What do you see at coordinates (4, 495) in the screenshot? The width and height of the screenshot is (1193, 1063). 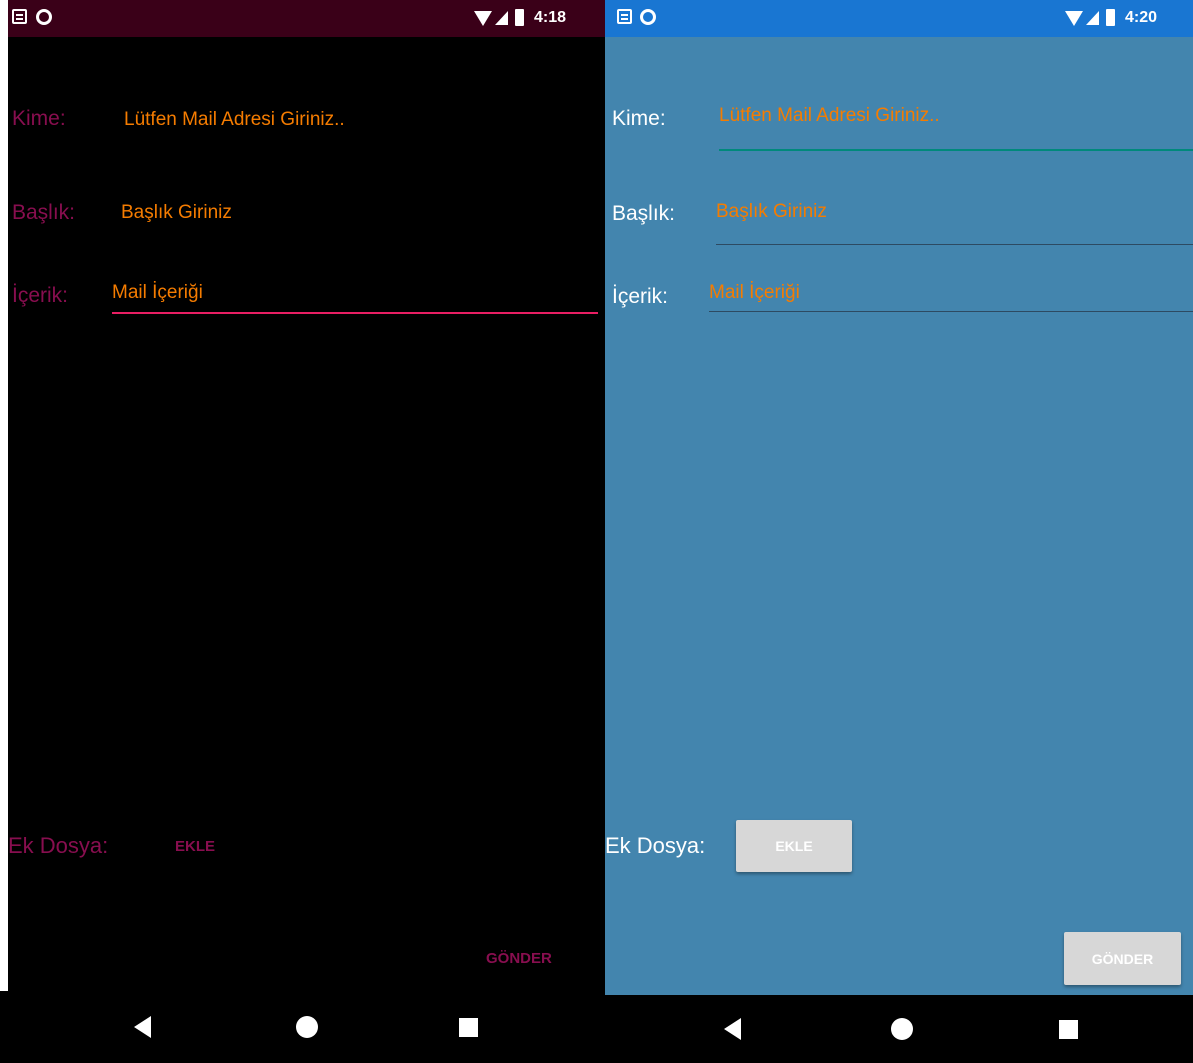 I see `edge-strip` at bounding box center [4, 495].